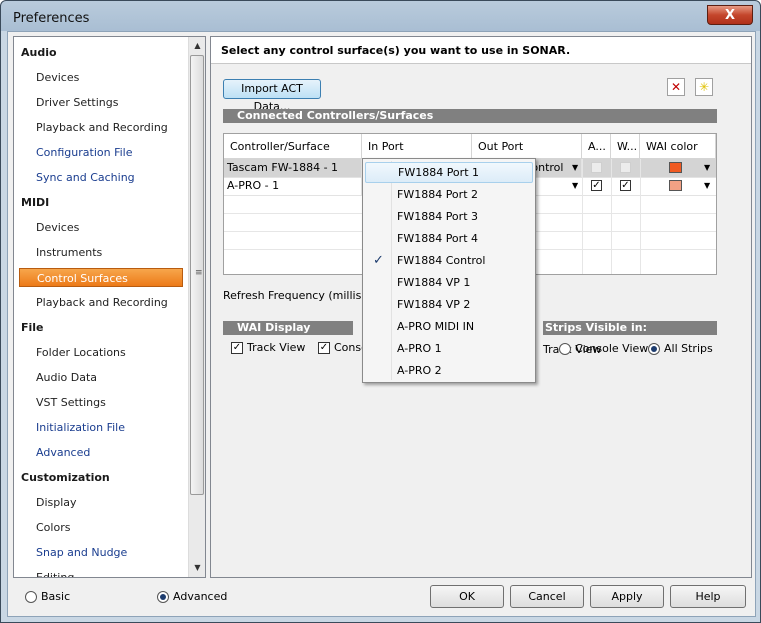 This screenshot has height=623, width=761. I want to click on menu-item: FW1884 VP 1, so click(449, 282).